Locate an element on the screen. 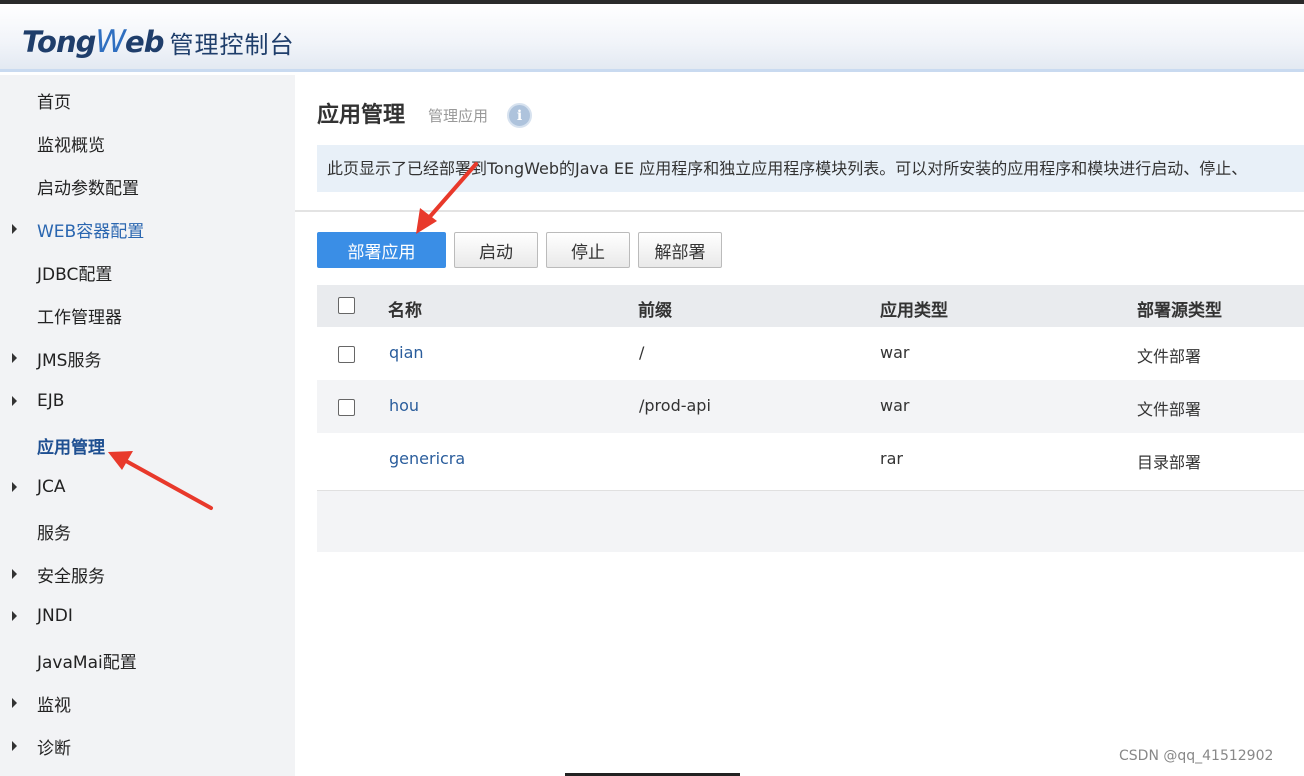 This screenshot has height=776, width=1304. app-prefix: /prod-api is located at coordinates (675, 405).